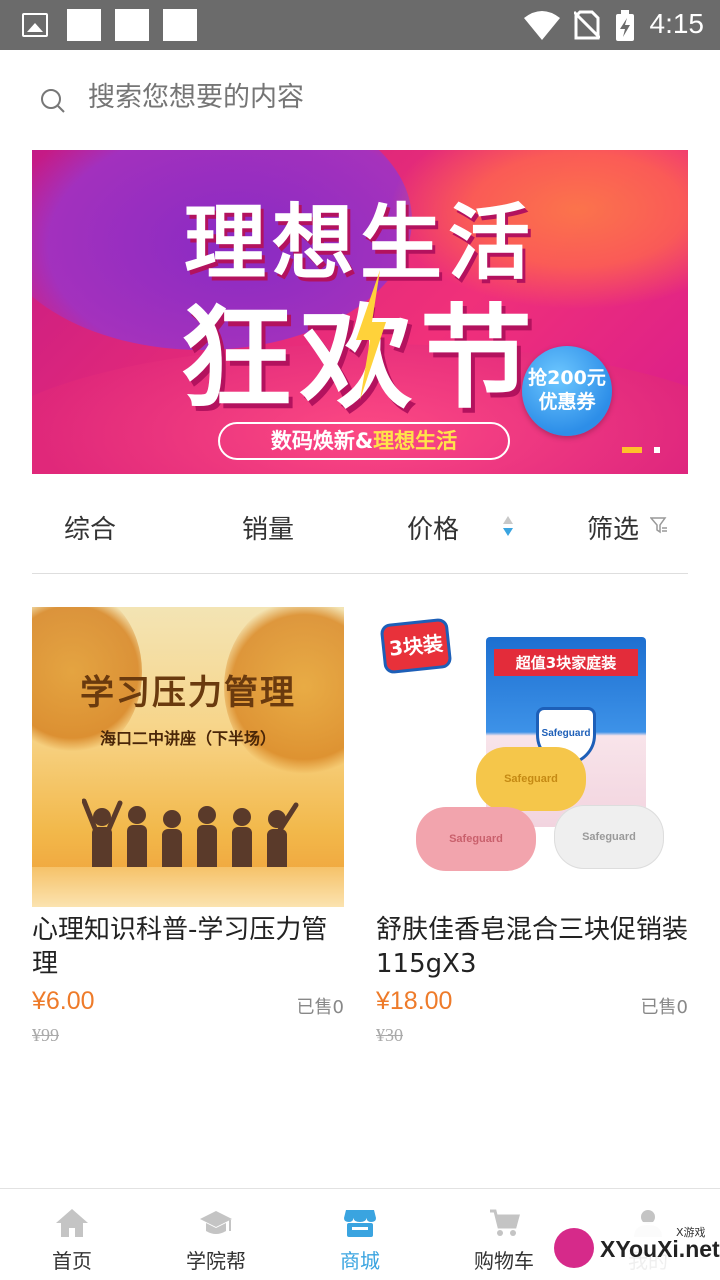  I want to click on nav-academy: 学院帮, so click(216, 1234).